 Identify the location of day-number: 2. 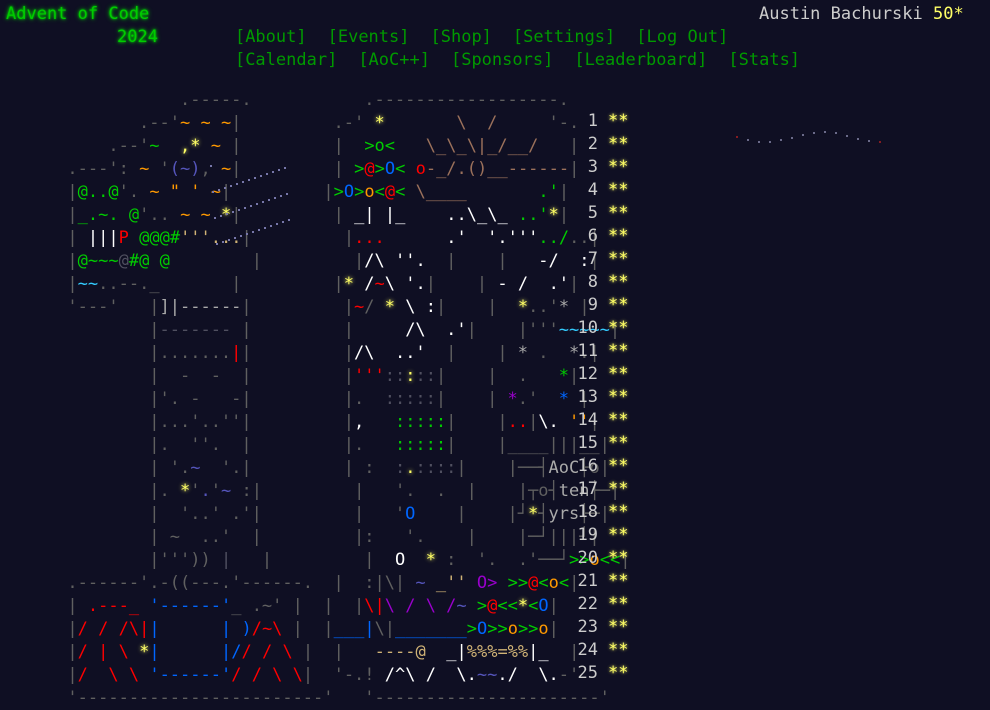
(592, 144).